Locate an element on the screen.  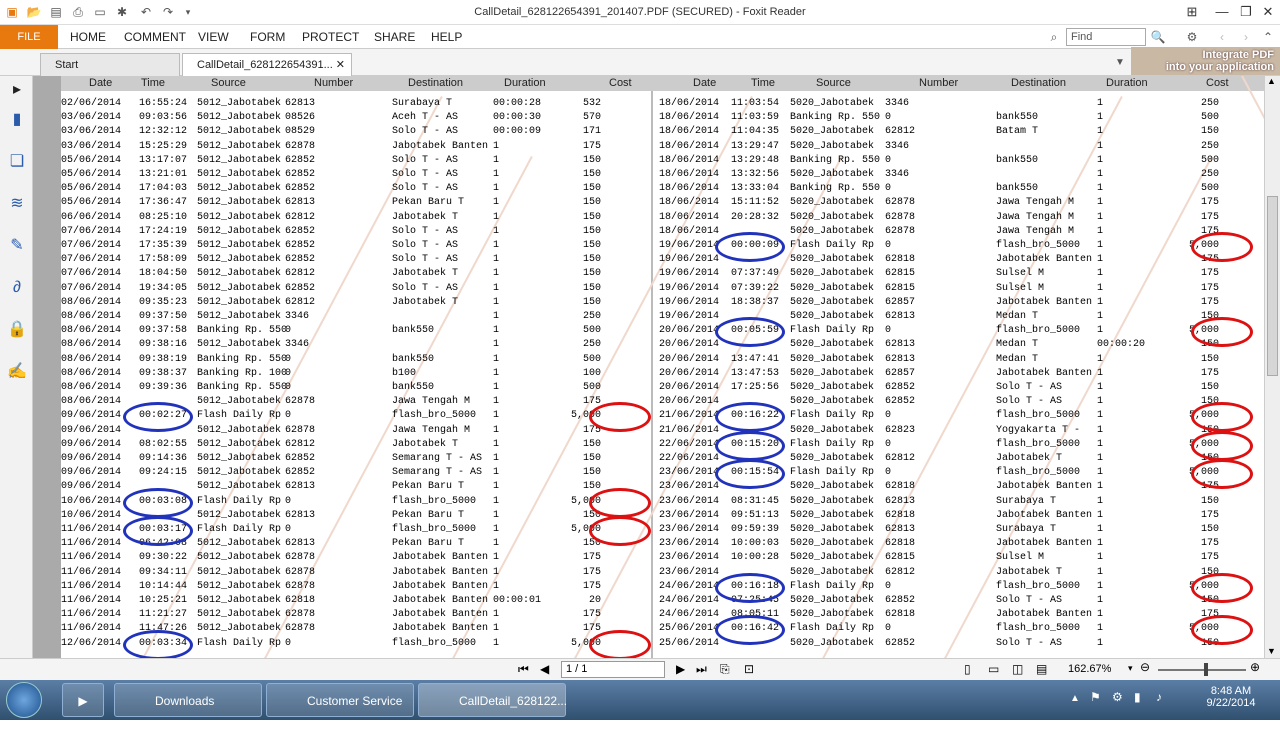
cell-destination: Jabotabek Banten is located at coordinates (1044, 515).